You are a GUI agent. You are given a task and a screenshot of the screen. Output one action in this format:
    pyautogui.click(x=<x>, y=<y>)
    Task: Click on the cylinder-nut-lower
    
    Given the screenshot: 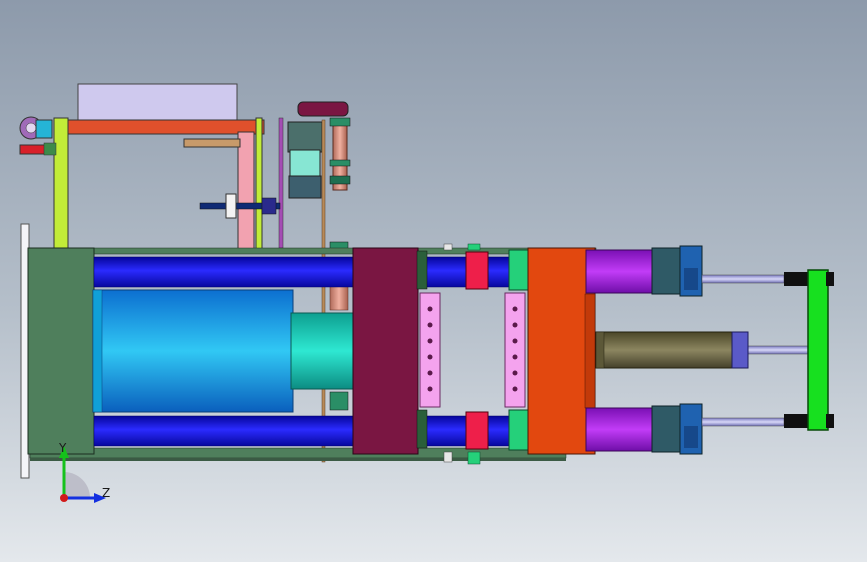 What is the action you would take?
    pyautogui.click(x=677, y=429)
    